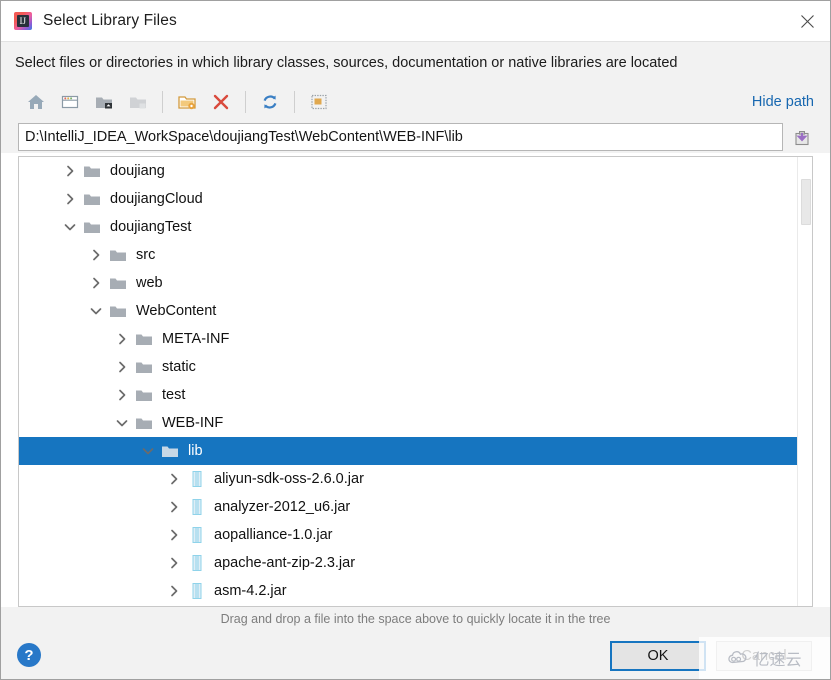  What do you see at coordinates (151, 227) in the screenshot?
I see `tree-row-label: doujiangTest` at bounding box center [151, 227].